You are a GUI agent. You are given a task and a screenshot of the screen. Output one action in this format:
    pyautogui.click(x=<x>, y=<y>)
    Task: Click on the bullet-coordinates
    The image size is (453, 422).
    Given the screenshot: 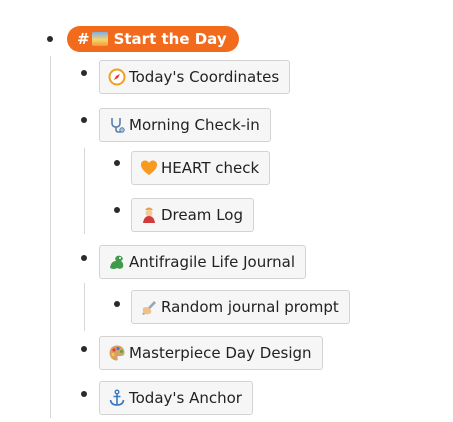 What is the action you would take?
    pyautogui.click(x=84, y=73)
    